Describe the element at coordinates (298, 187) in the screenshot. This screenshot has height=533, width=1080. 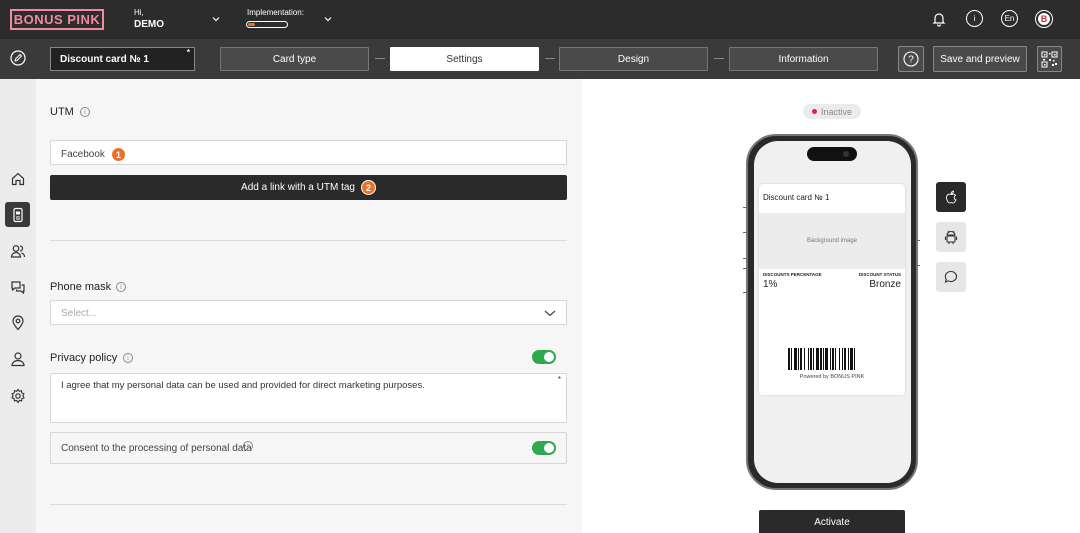
I see `add-utm-link-label: Add a link with a UTM tag` at that location.